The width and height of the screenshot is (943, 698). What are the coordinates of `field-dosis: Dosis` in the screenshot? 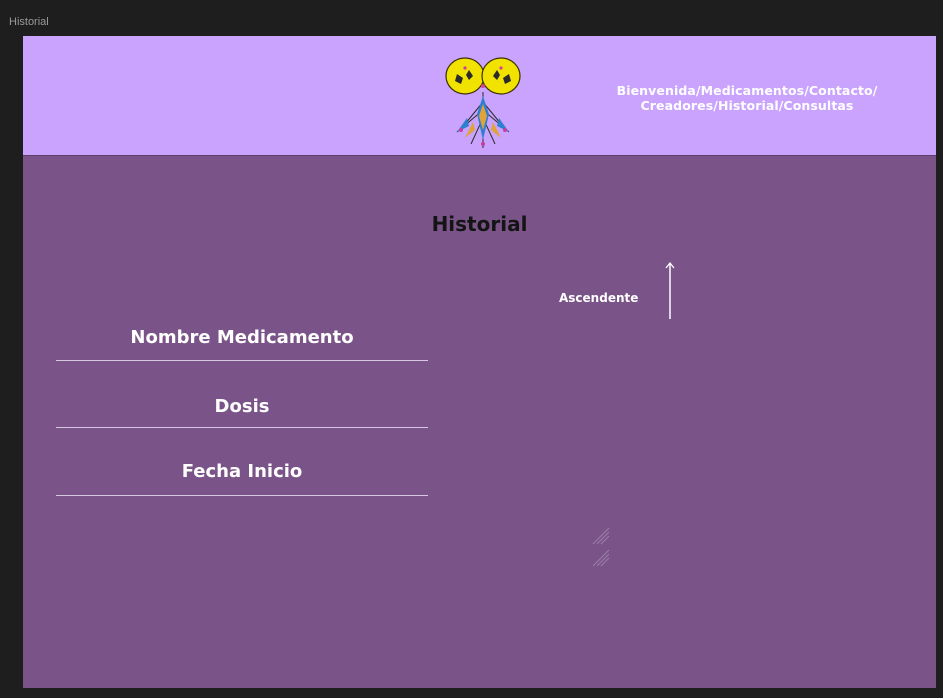 It's located at (242, 412).